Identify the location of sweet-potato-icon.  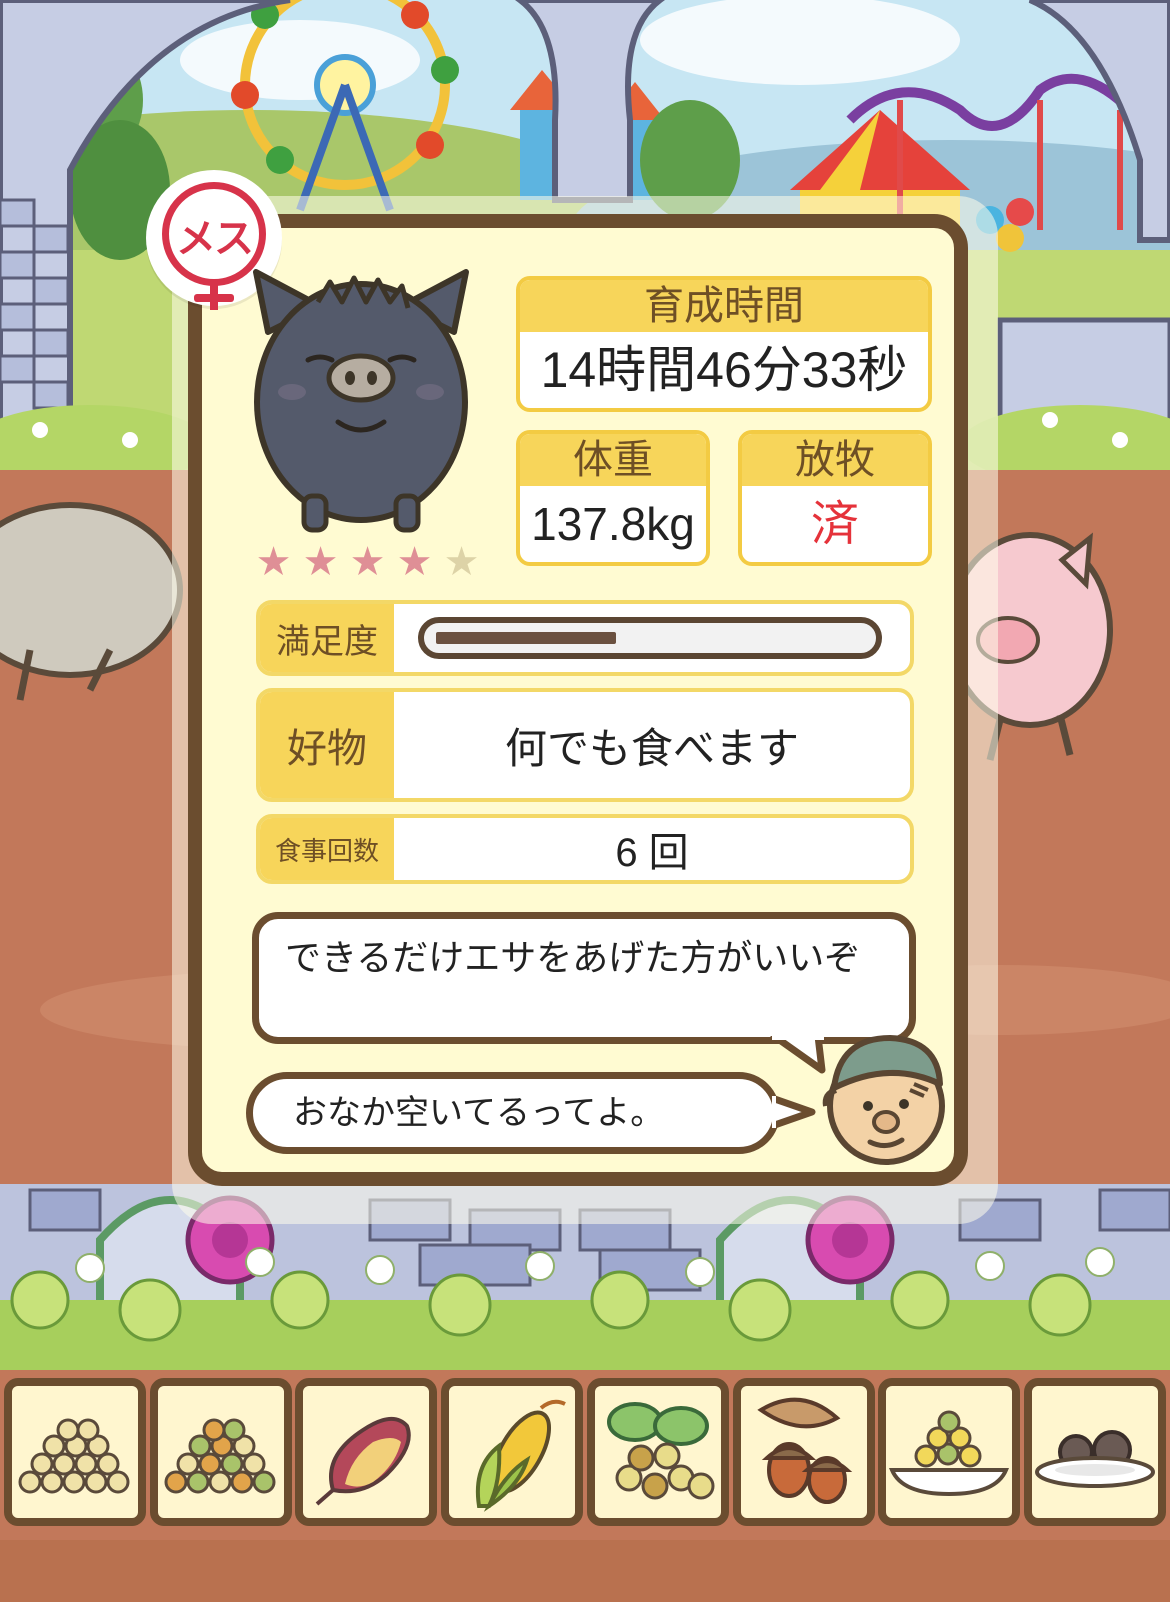
(364, 1461).